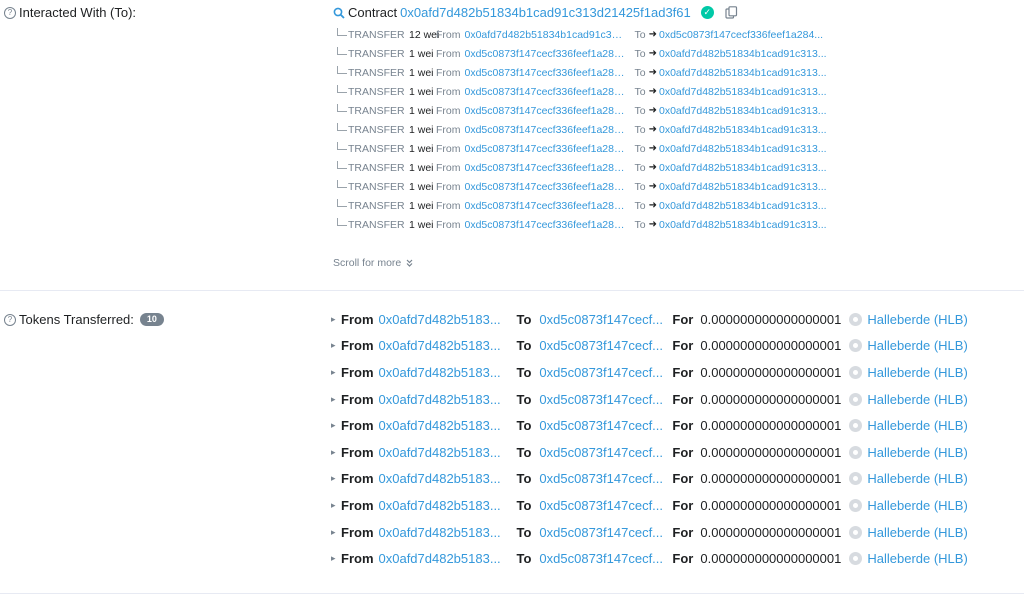 This screenshot has height=595, width=1024. Describe the element at coordinates (424, 34) in the screenshot. I see `tx-amount: 12 wei` at that location.